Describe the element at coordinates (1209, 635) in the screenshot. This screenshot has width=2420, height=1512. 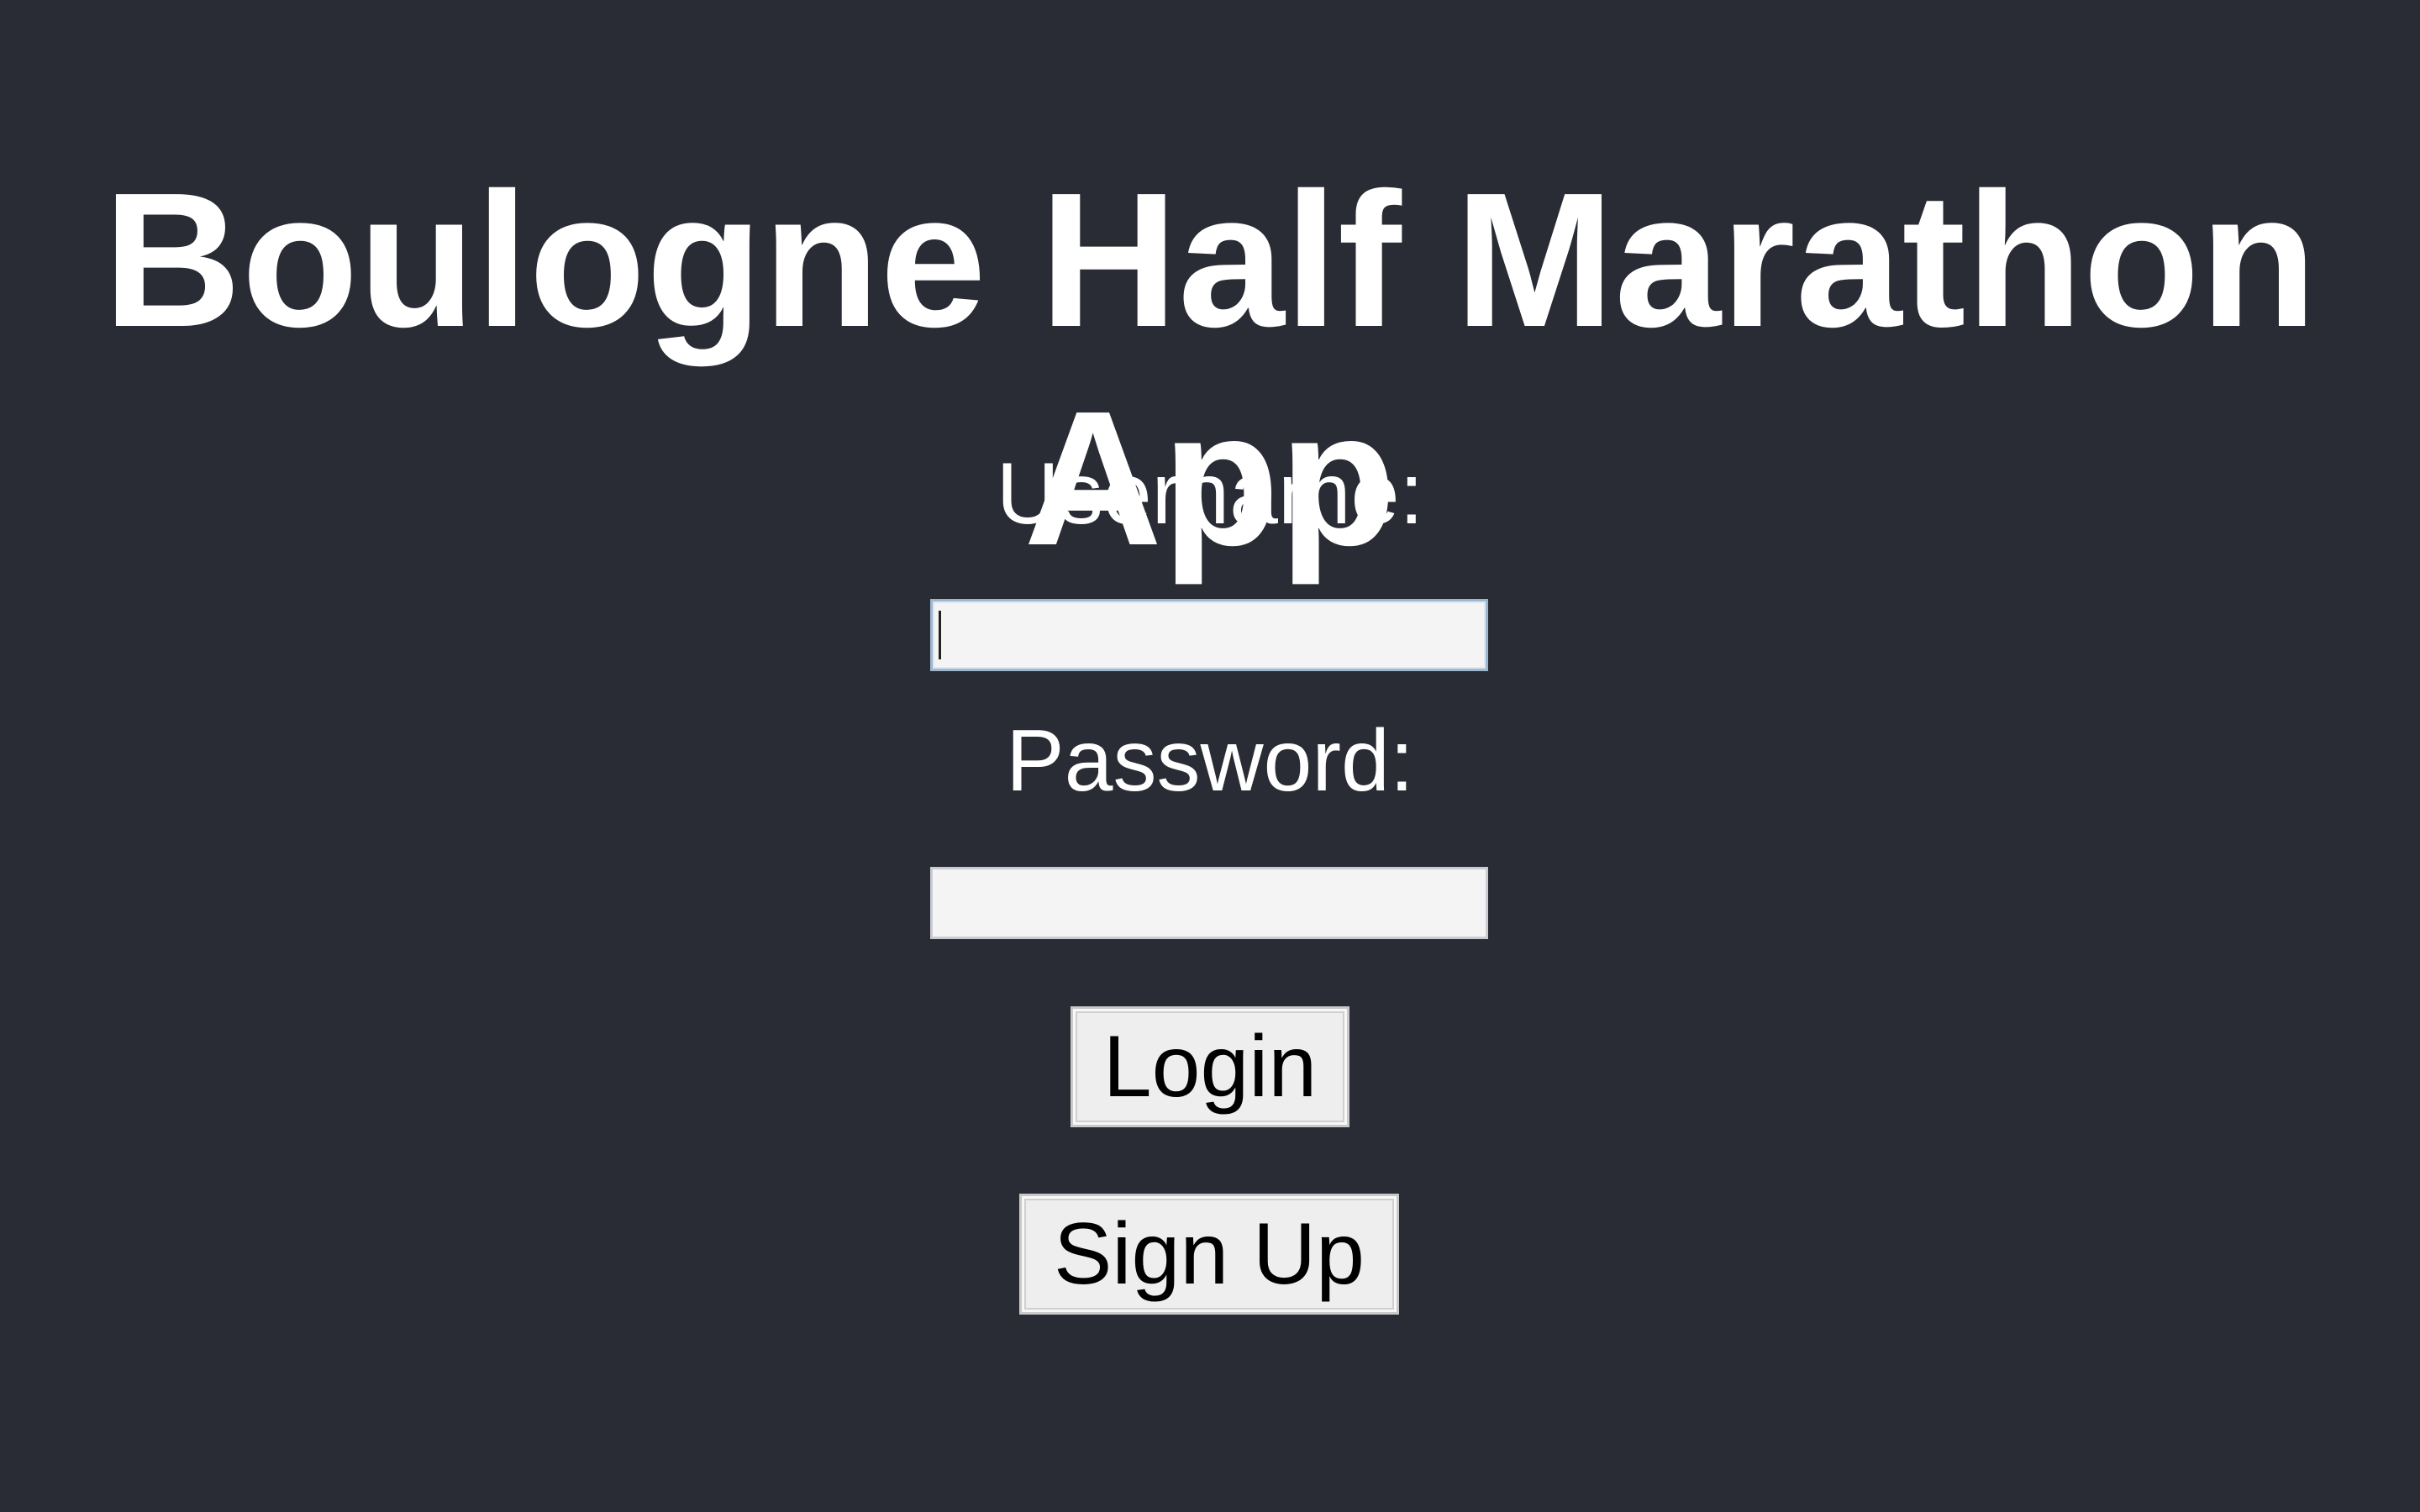
I see `username-input` at that location.